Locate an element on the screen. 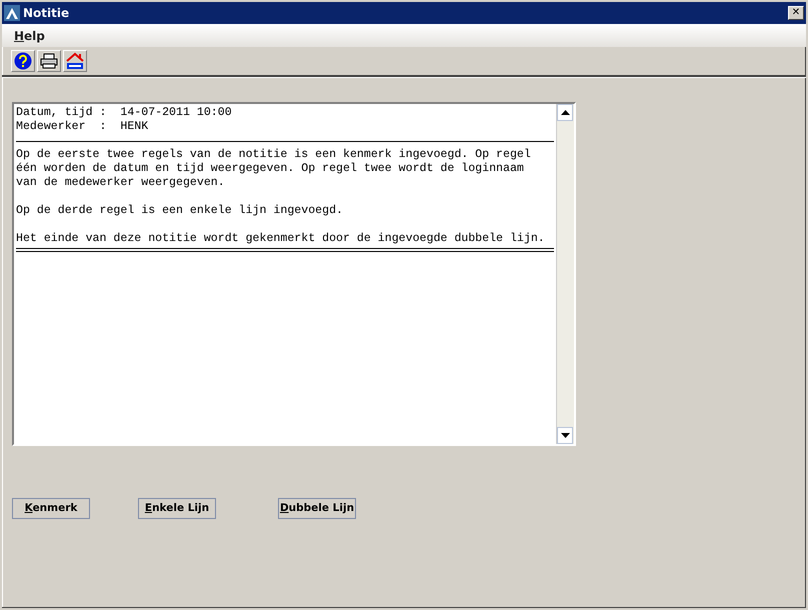 This screenshot has width=808, height=610. printer-icon is located at coordinates (49, 61).